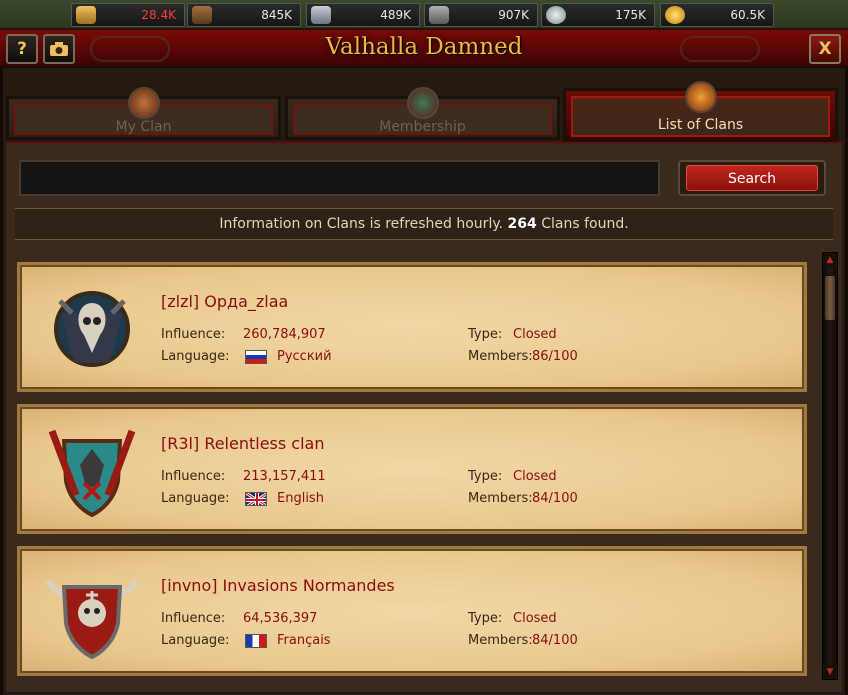  Describe the element at coordinates (700, 97) in the screenshot. I see `book-icon` at that location.